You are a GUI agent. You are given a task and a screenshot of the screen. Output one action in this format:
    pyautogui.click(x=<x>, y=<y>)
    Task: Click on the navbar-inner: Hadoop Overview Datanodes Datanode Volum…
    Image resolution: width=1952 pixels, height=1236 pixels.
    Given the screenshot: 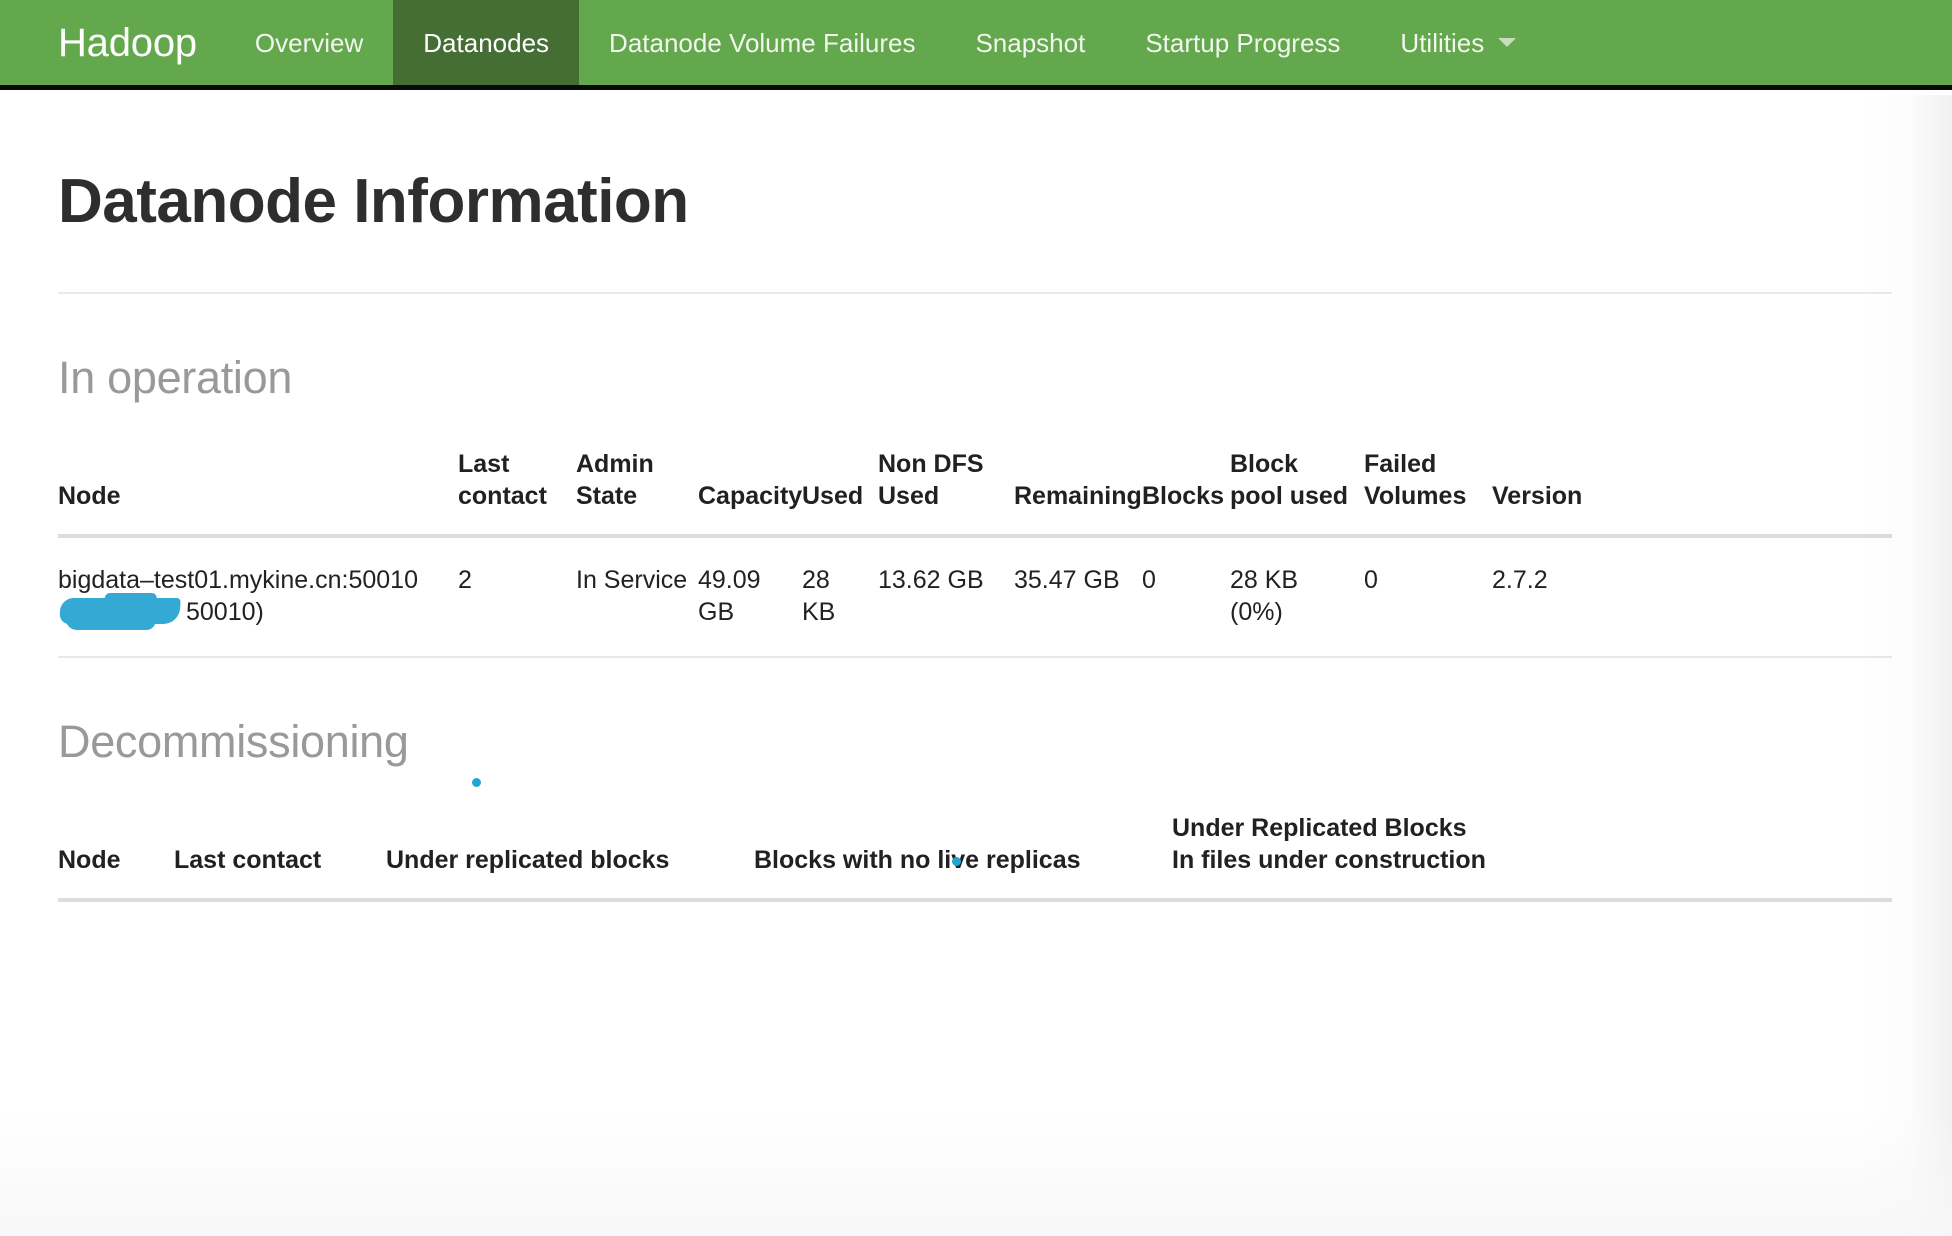 What is the action you would take?
    pyautogui.click(x=773, y=42)
    